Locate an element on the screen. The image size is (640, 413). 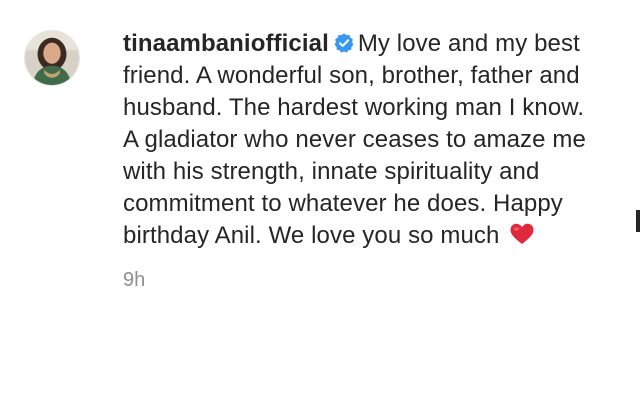
timestamp: 9h is located at coordinates (134, 280).